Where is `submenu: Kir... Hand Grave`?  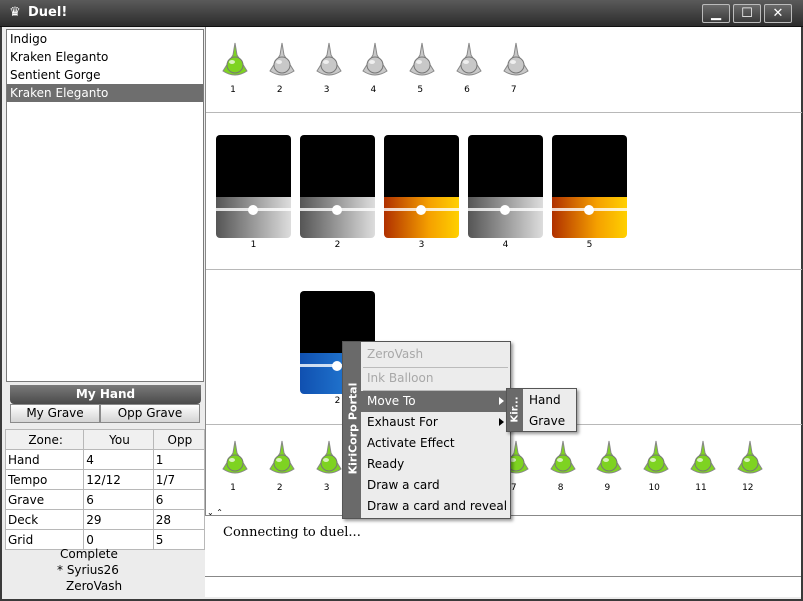
submenu: Kir... Hand Grave is located at coordinates (541, 410).